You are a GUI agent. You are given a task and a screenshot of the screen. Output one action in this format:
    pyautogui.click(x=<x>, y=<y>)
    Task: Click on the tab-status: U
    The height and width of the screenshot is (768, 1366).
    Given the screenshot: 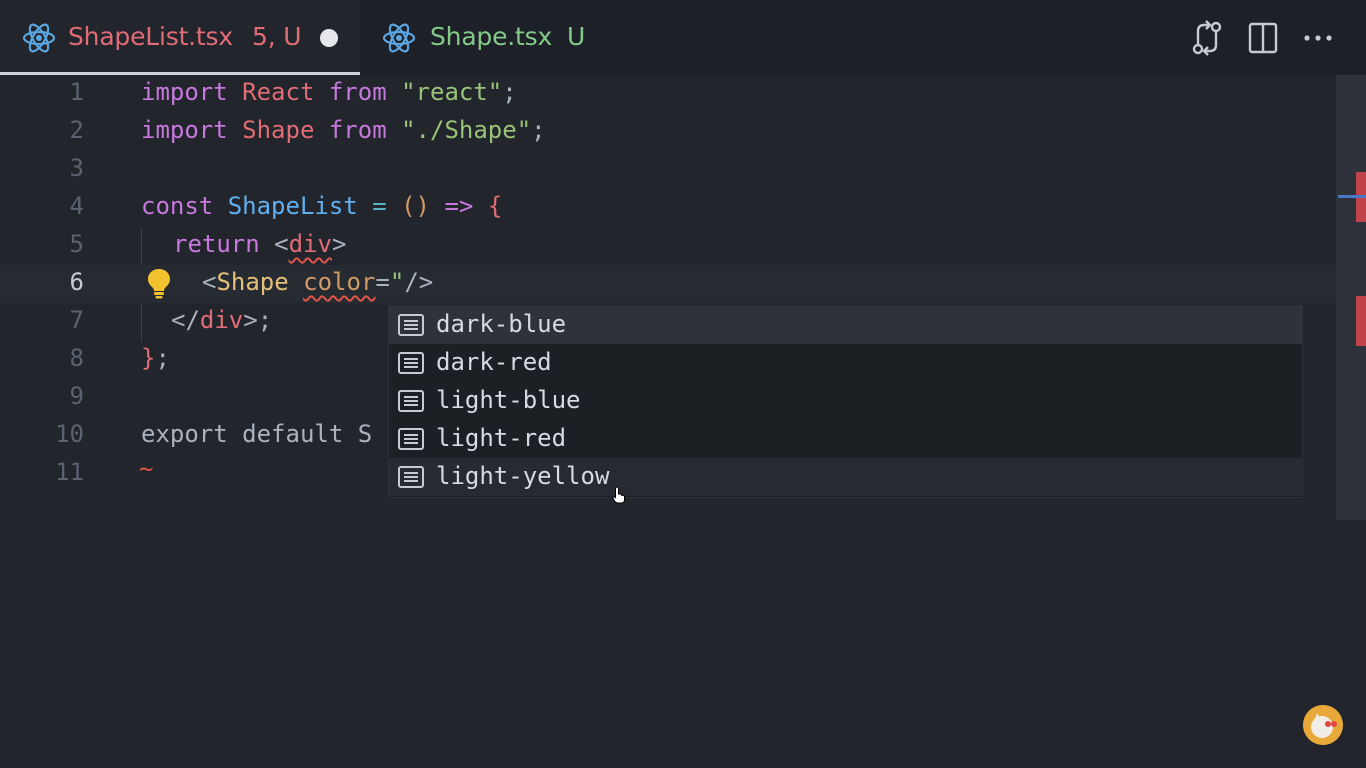 What is the action you would take?
    pyautogui.click(x=576, y=36)
    